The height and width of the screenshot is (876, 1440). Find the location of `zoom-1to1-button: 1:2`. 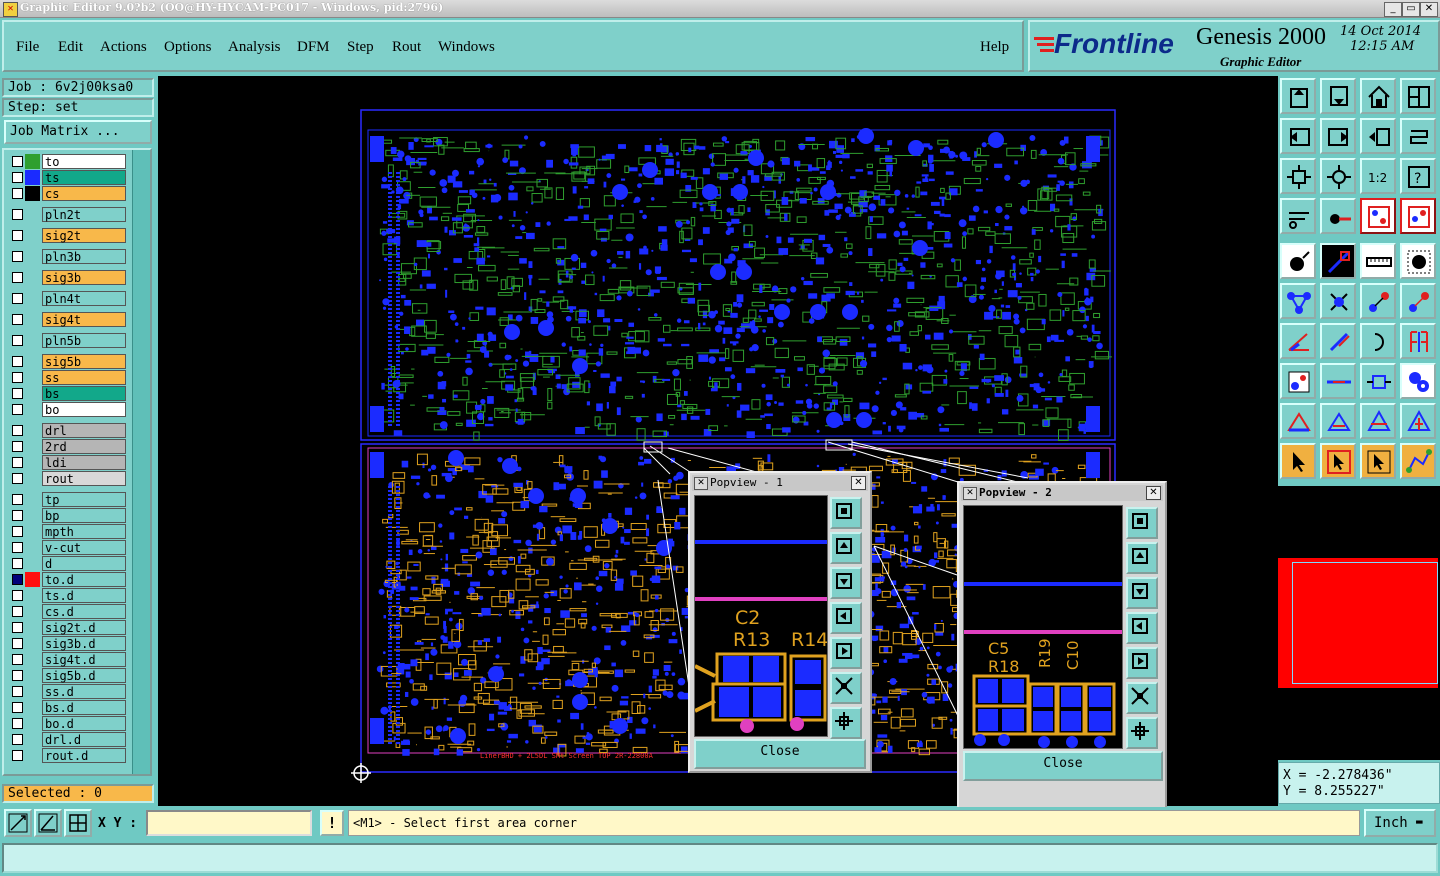

zoom-1to1-button: 1:2 is located at coordinates (1378, 176).